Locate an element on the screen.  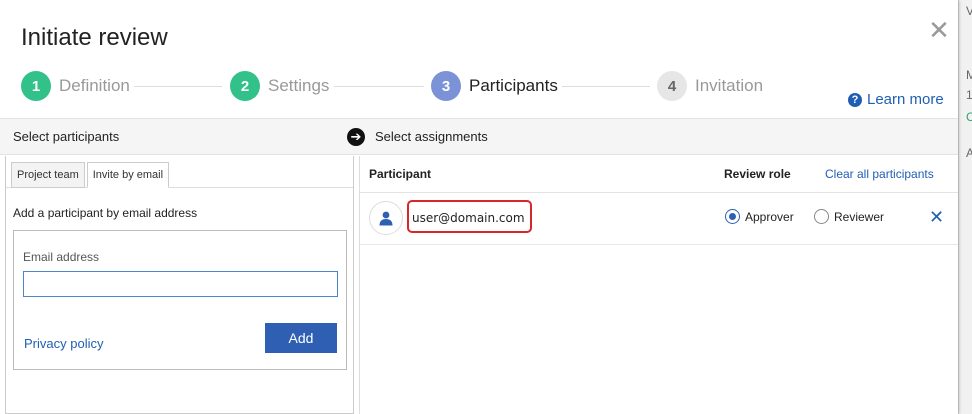
step-label: Definition is located at coordinates (94, 85).